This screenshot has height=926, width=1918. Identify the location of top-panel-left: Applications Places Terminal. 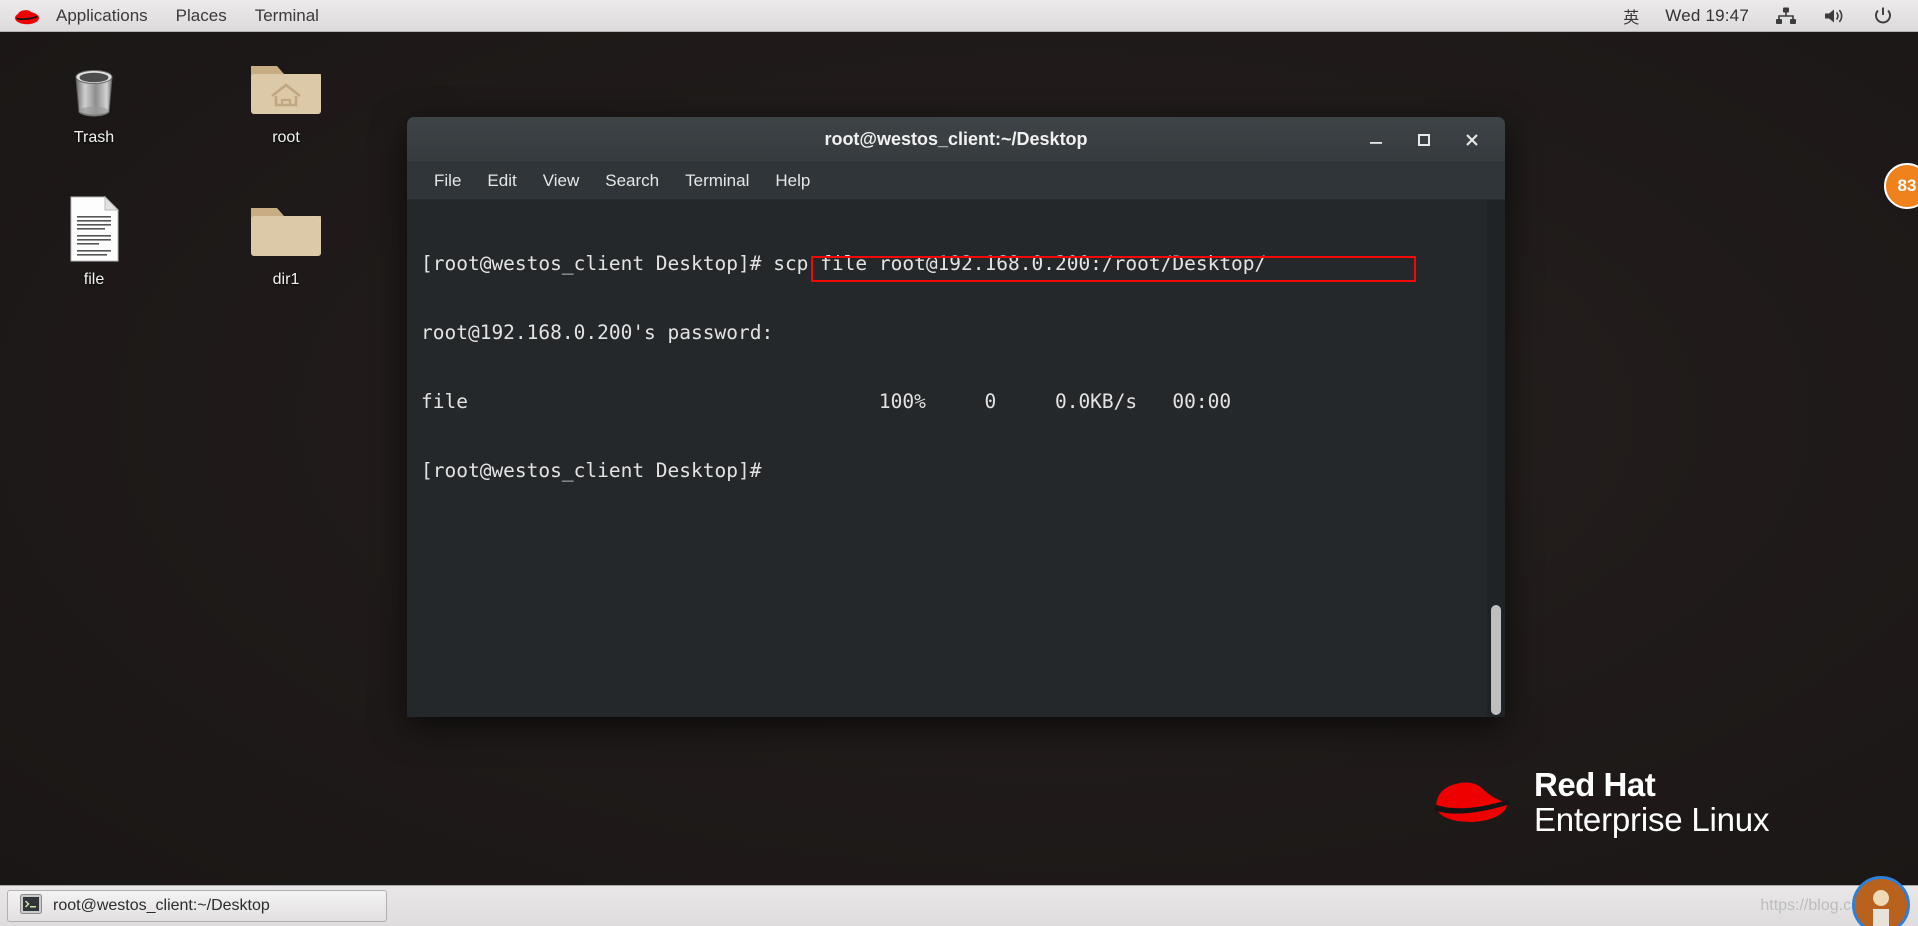
(166, 15).